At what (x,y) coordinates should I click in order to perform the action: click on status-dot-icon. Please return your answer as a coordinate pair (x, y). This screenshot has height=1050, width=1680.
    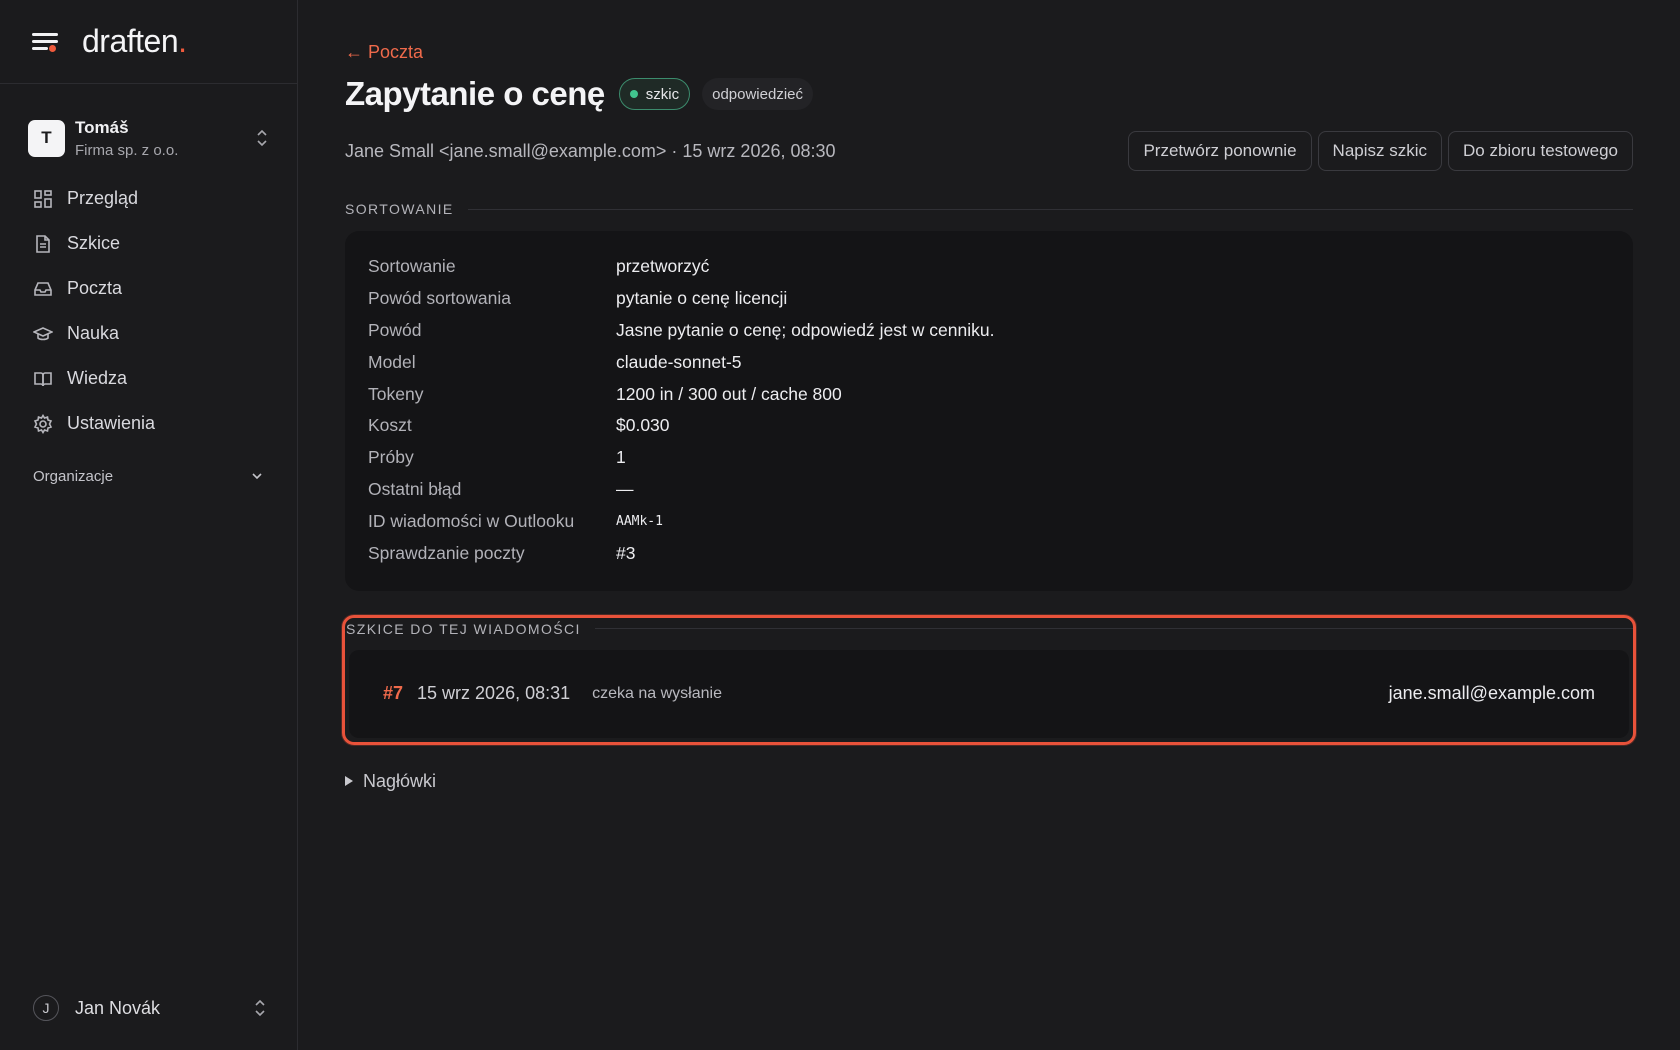
    Looking at the image, I should click on (633, 94).